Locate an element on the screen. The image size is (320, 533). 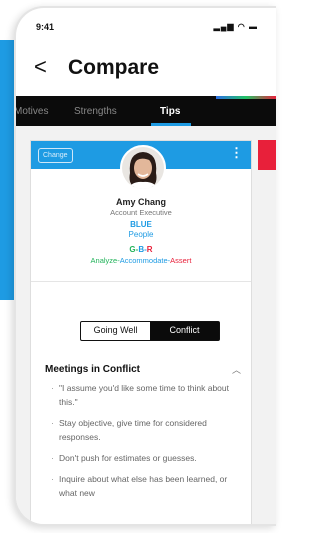
next-card-peek is located at coordinates (267, 155).